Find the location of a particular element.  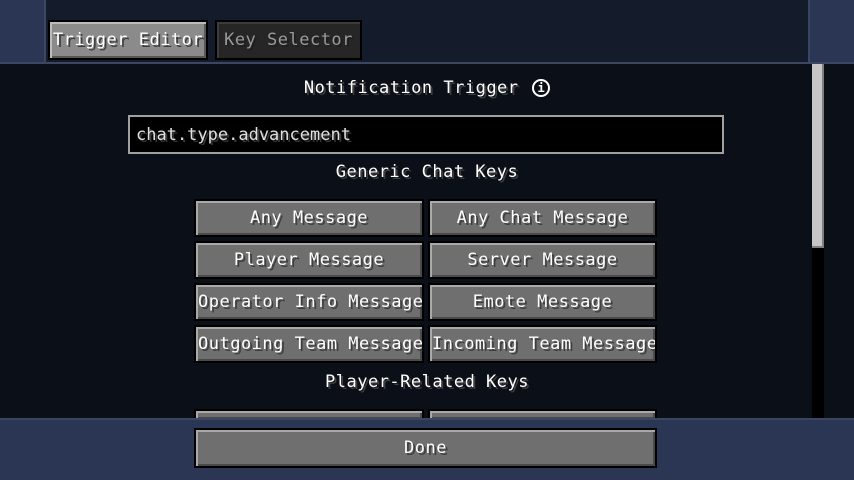

any-chat-message-button: Any Chat Message is located at coordinates (542, 218).